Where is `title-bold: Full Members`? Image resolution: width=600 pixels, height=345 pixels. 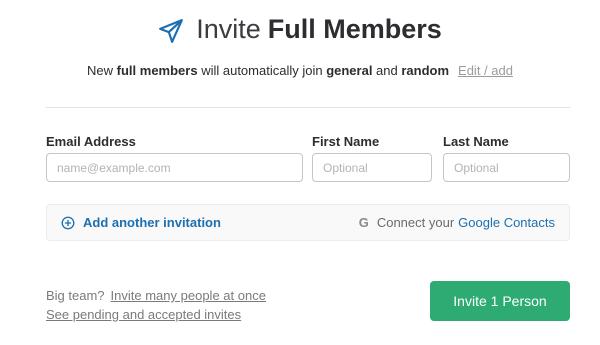 title-bold: Full Members is located at coordinates (354, 29).